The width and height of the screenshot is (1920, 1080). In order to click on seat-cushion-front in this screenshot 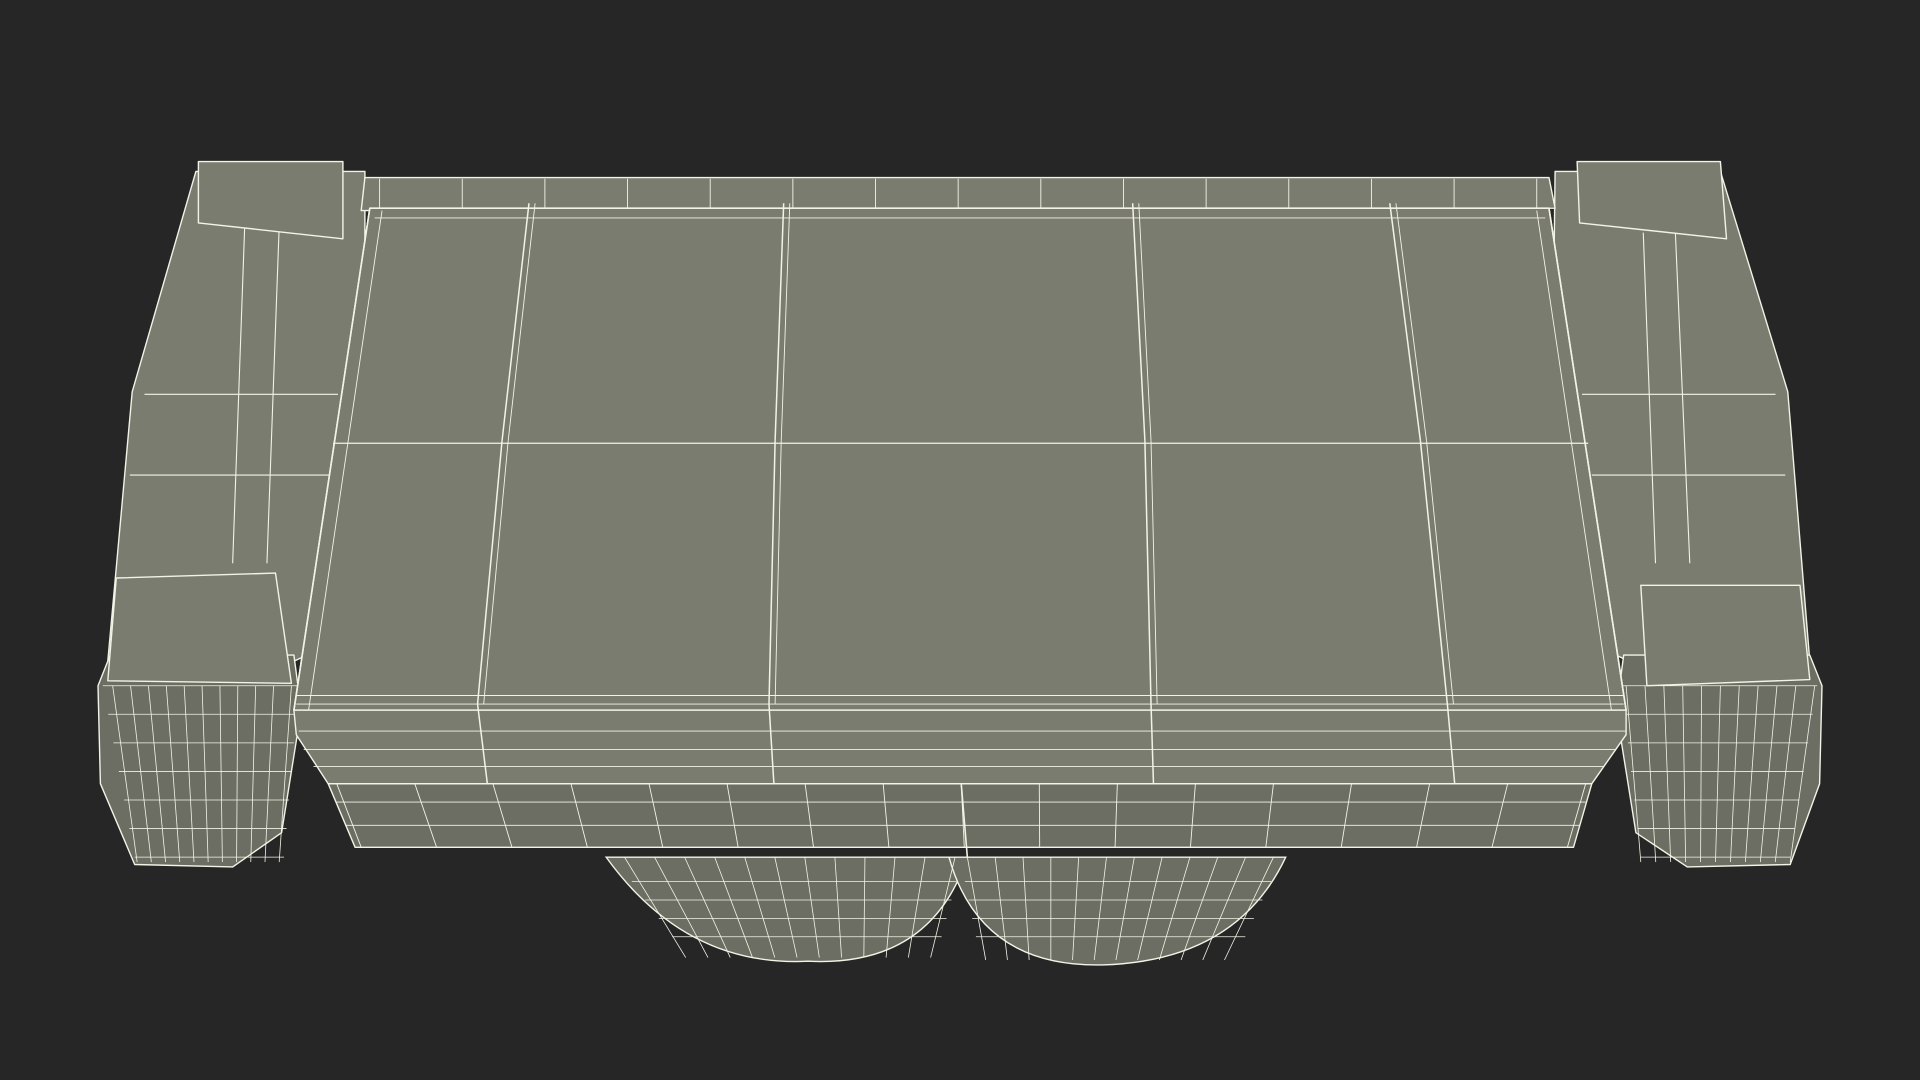, I will do `click(960, 747)`.